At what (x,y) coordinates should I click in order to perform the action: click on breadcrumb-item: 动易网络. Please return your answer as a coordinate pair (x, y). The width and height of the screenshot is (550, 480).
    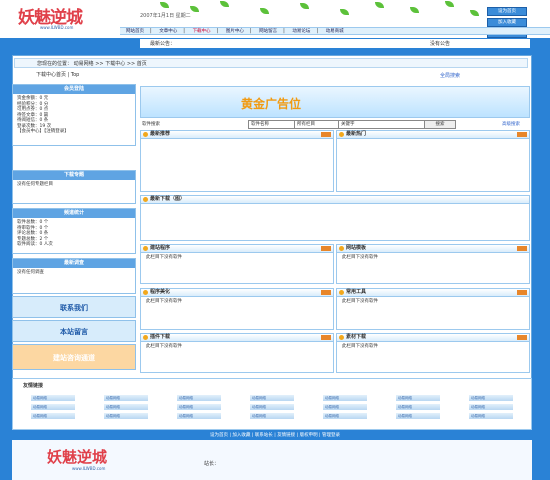
    Looking at the image, I should click on (84, 64).